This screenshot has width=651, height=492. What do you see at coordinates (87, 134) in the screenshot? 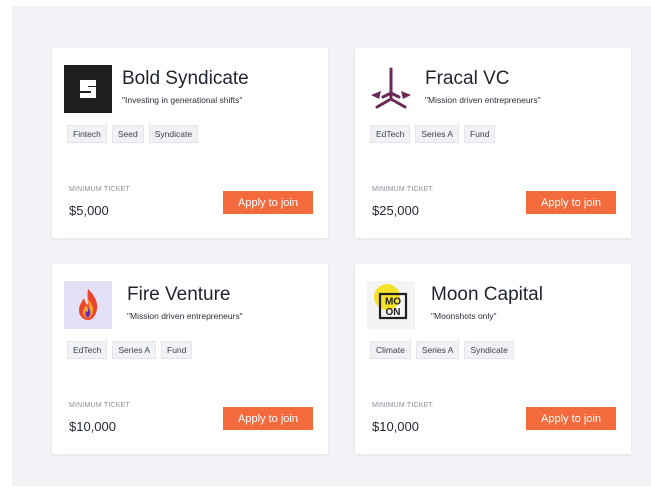
I see `tag: Fintech` at bounding box center [87, 134].